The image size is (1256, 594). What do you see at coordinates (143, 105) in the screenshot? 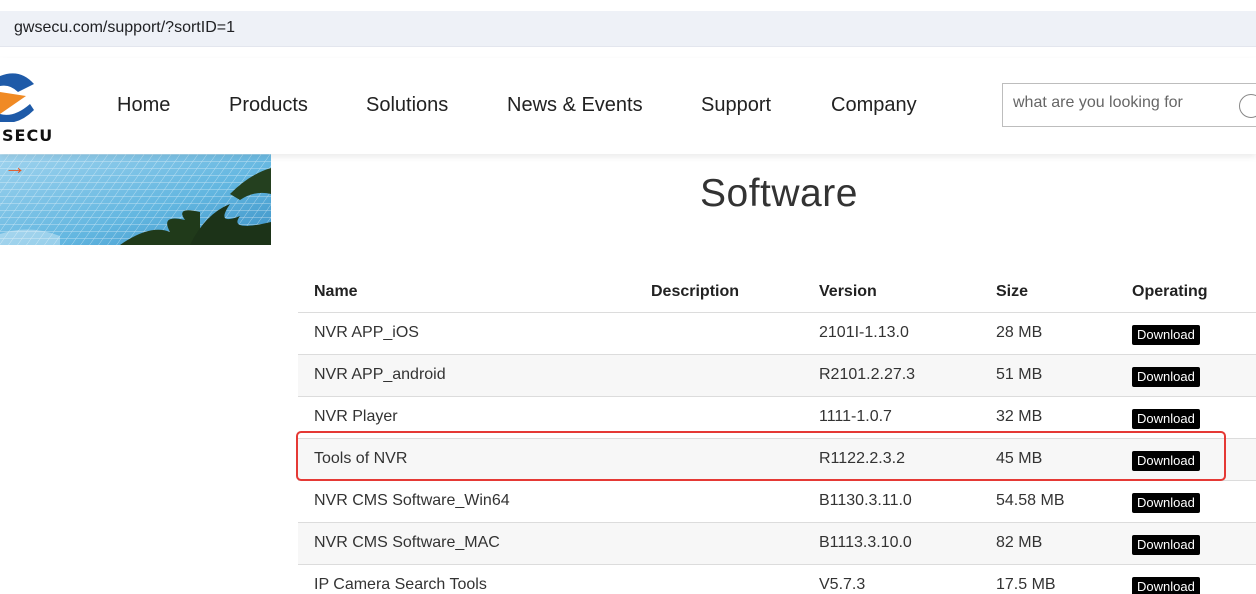
I see `nav-home: Home` at bounding box center [143, 105].